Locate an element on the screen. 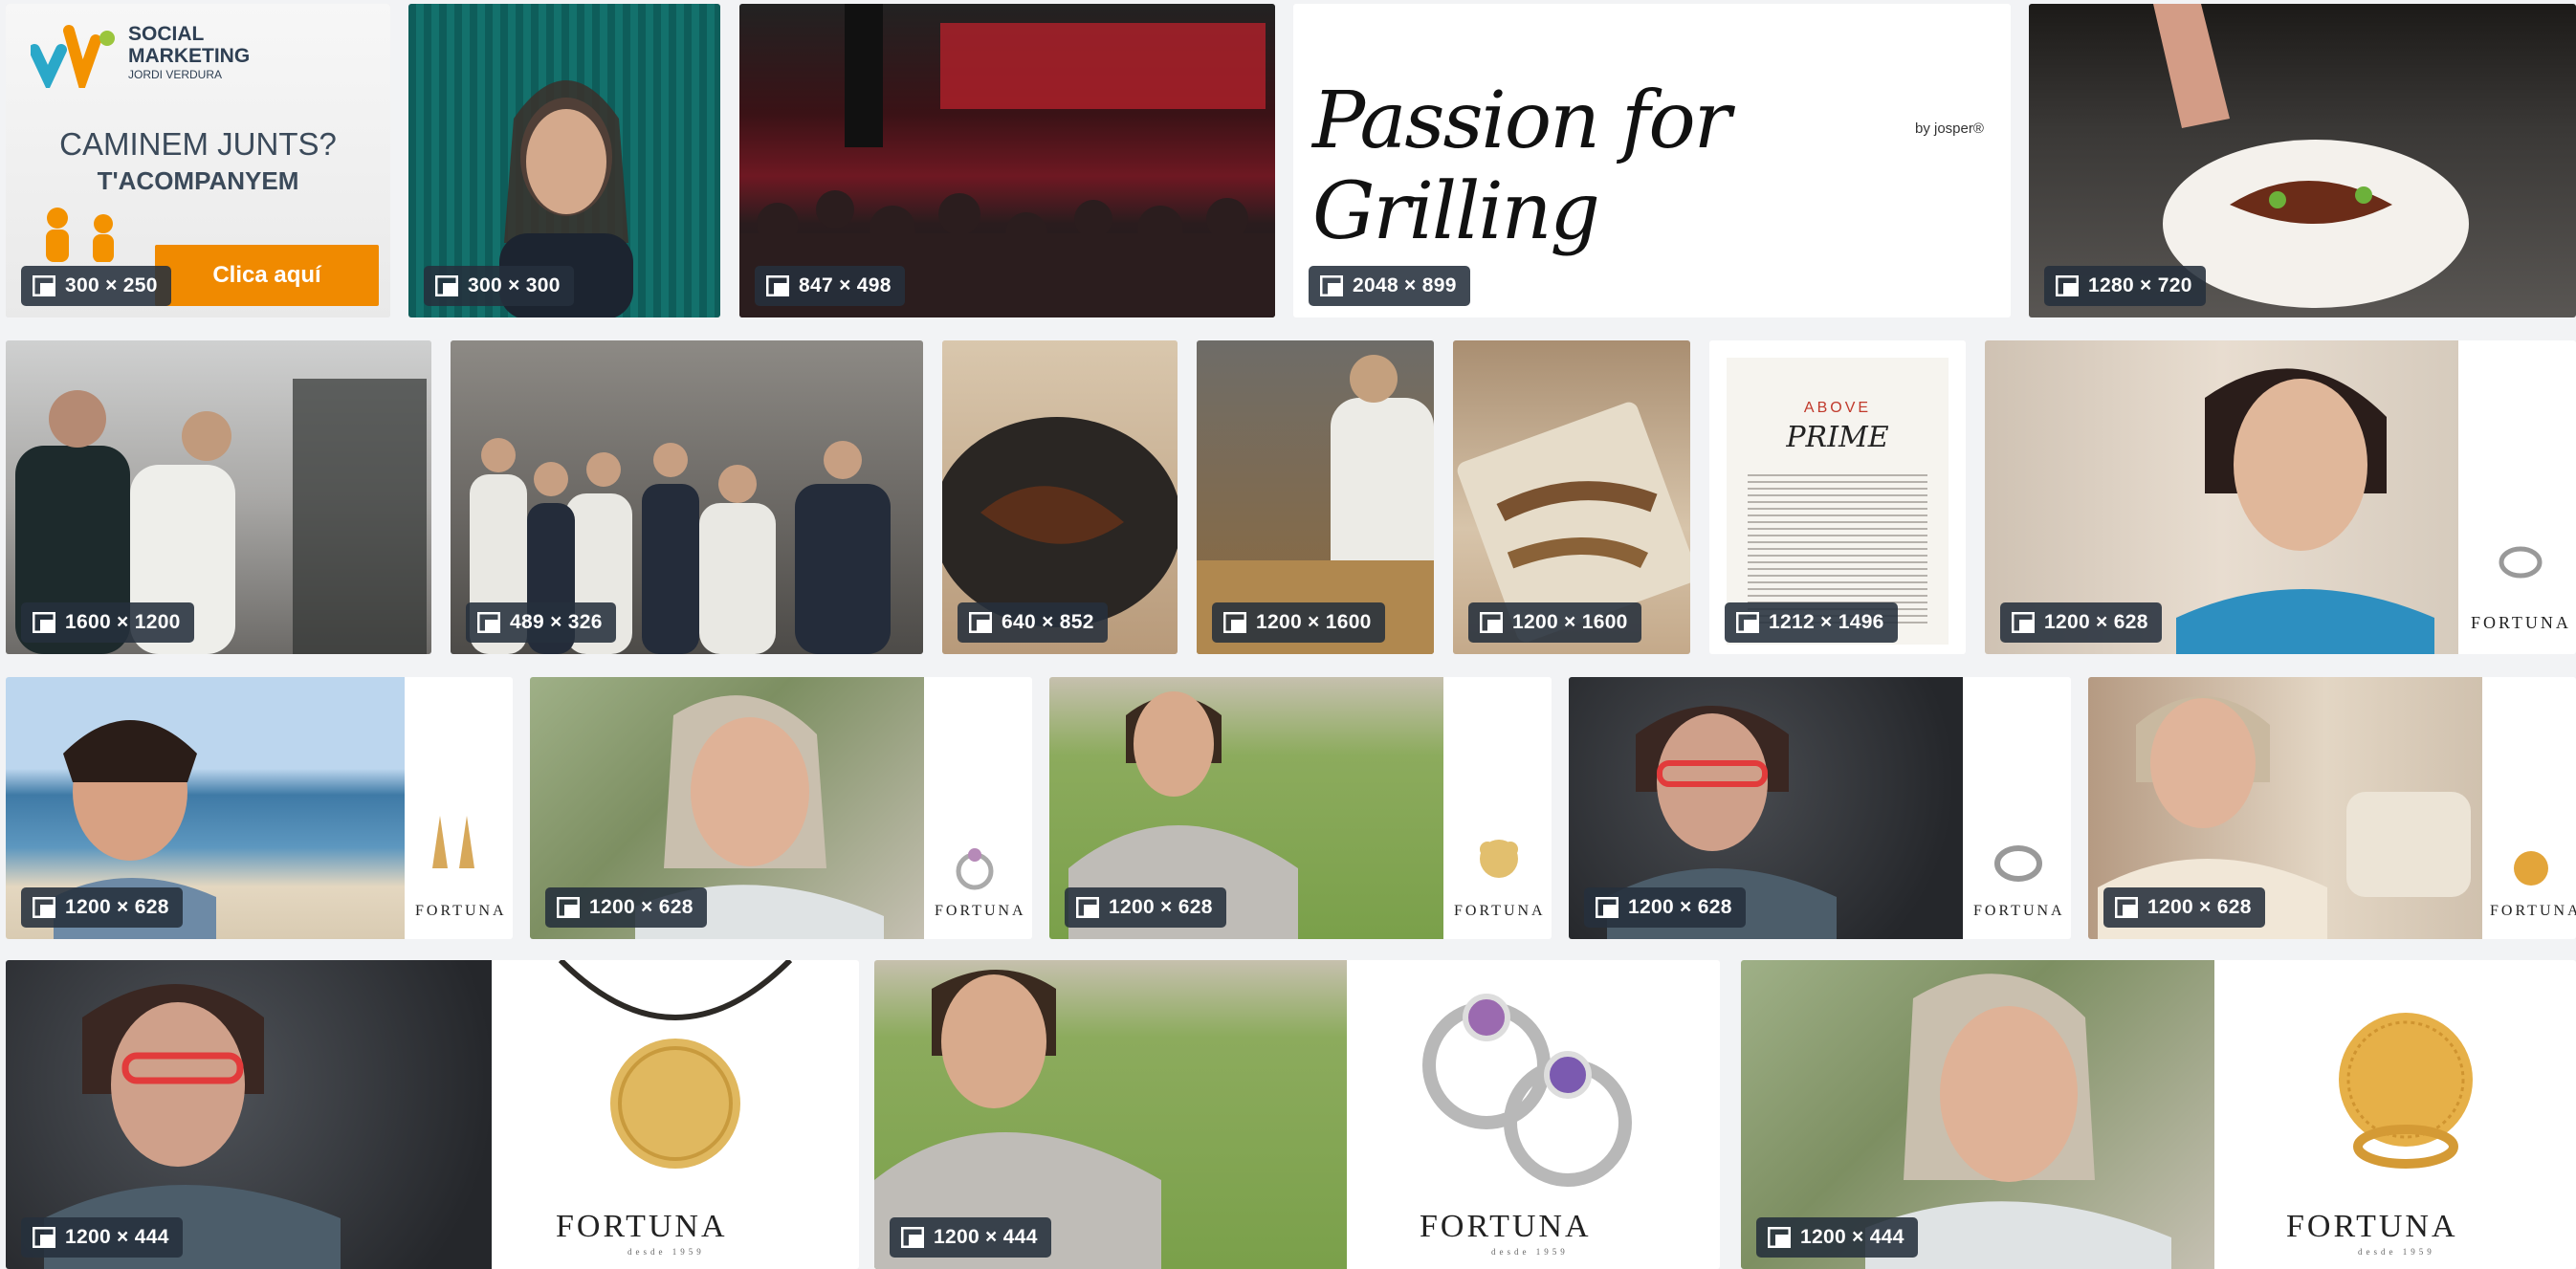  people-icon is located at coordinates (80, 235).